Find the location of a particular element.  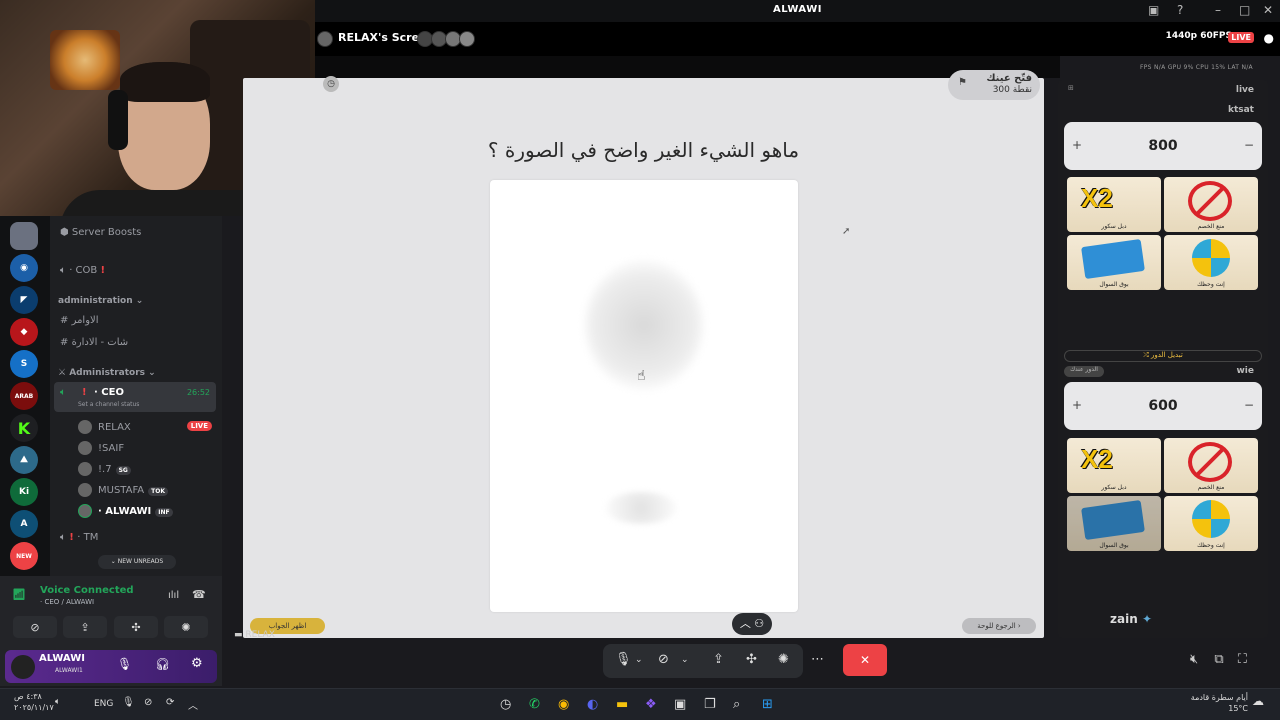

taskbar-clock: ٤:٣٨ ص ٢٠٢٥/١١/١٧ is located at coordinates (34, 702).